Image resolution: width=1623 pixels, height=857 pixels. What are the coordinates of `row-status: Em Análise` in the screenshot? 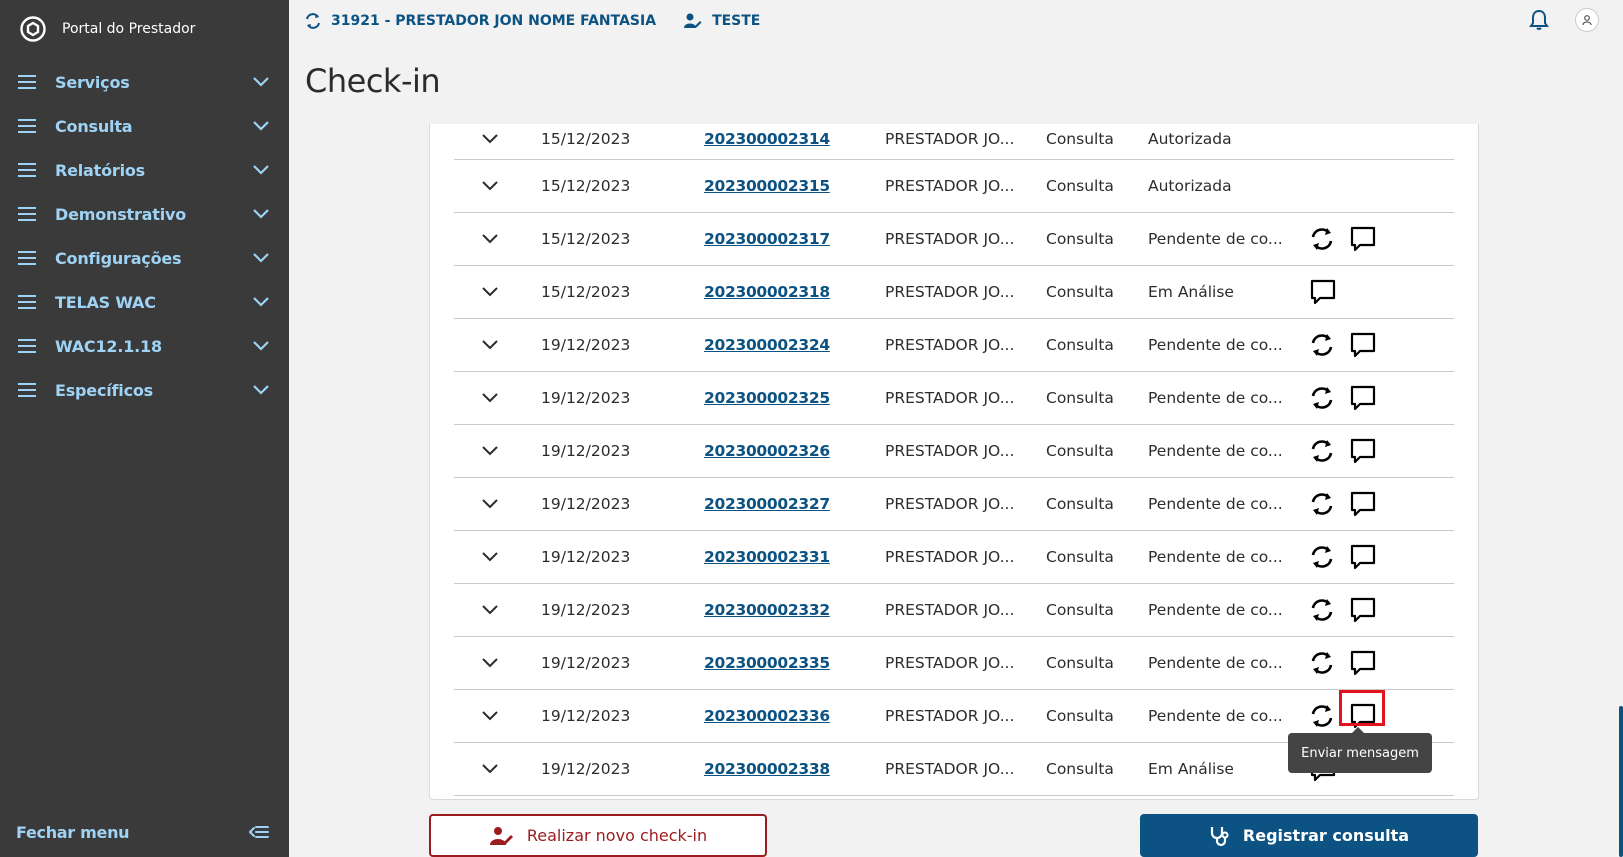 It's located at (1191, 292).